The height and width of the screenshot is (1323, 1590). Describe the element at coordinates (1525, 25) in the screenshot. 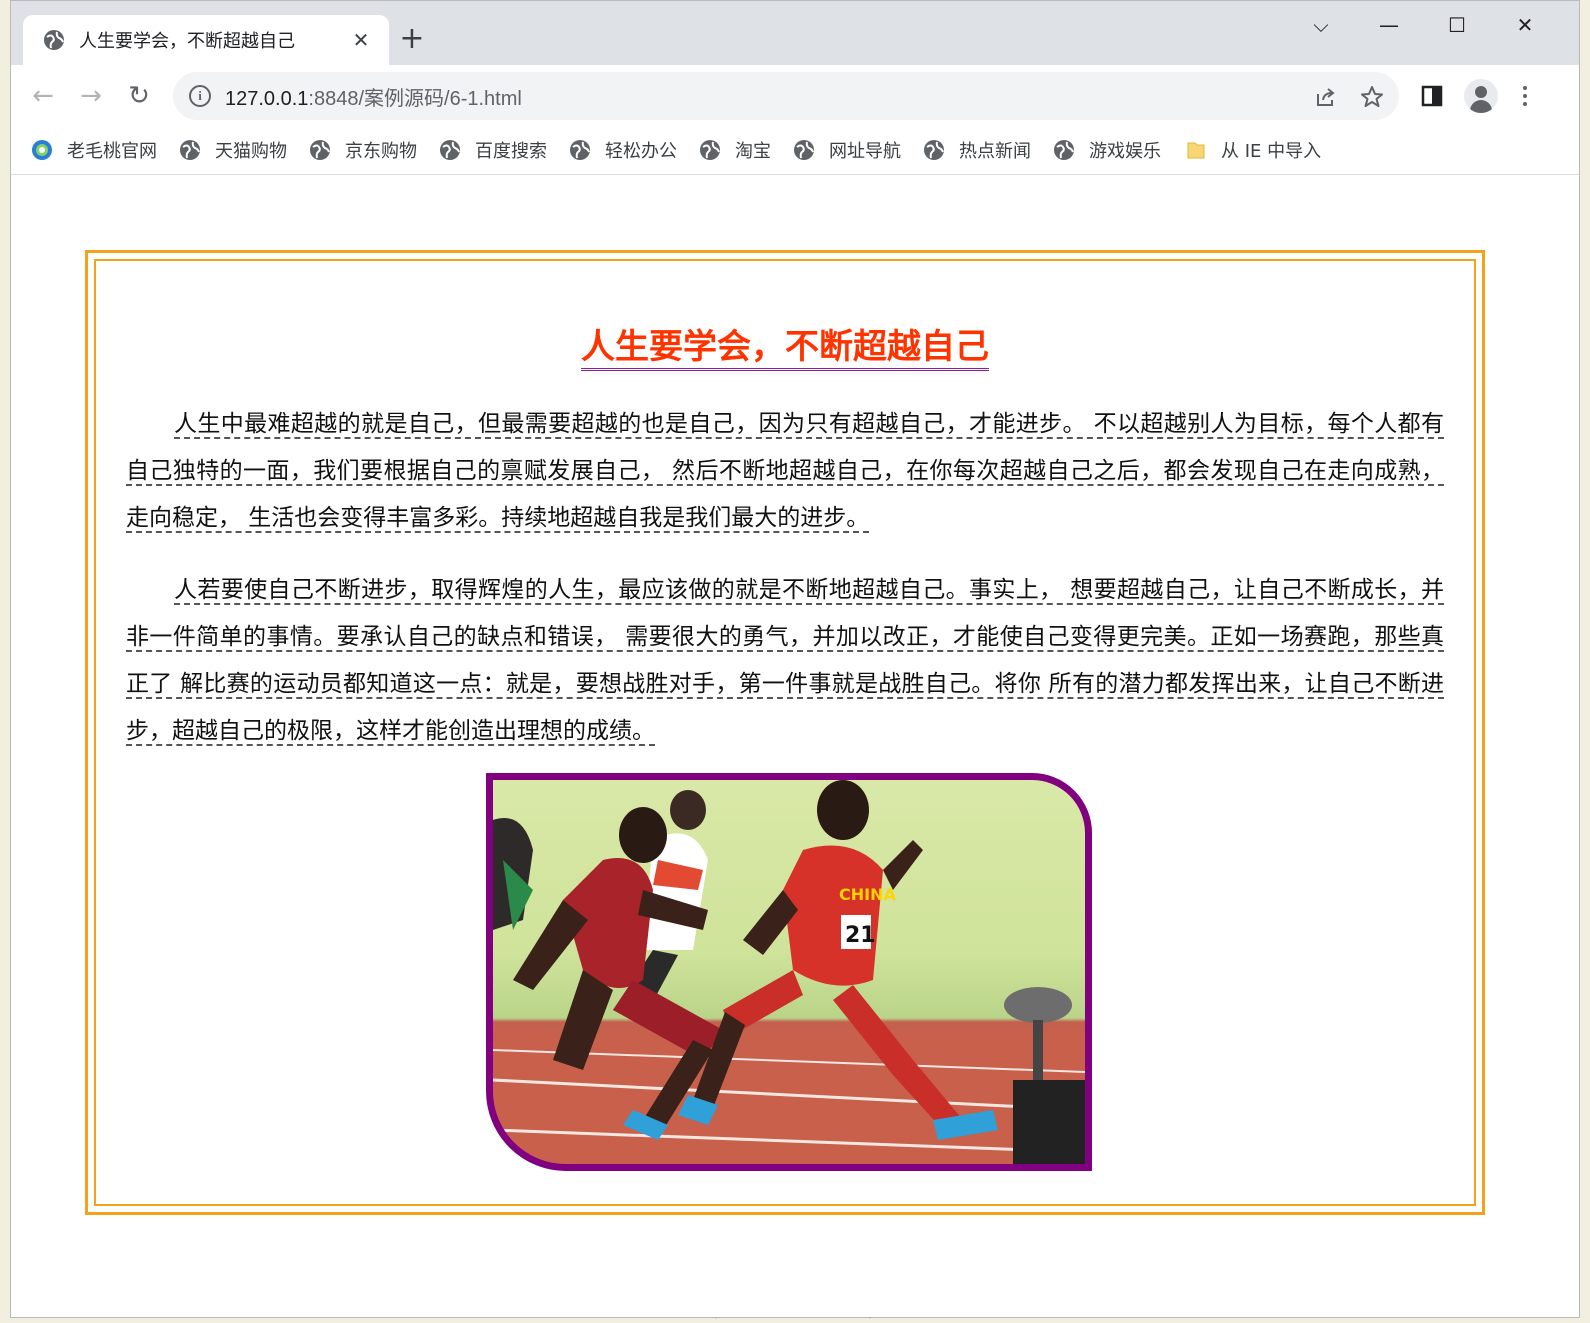

I see `close-window-button: ✕` at that location.